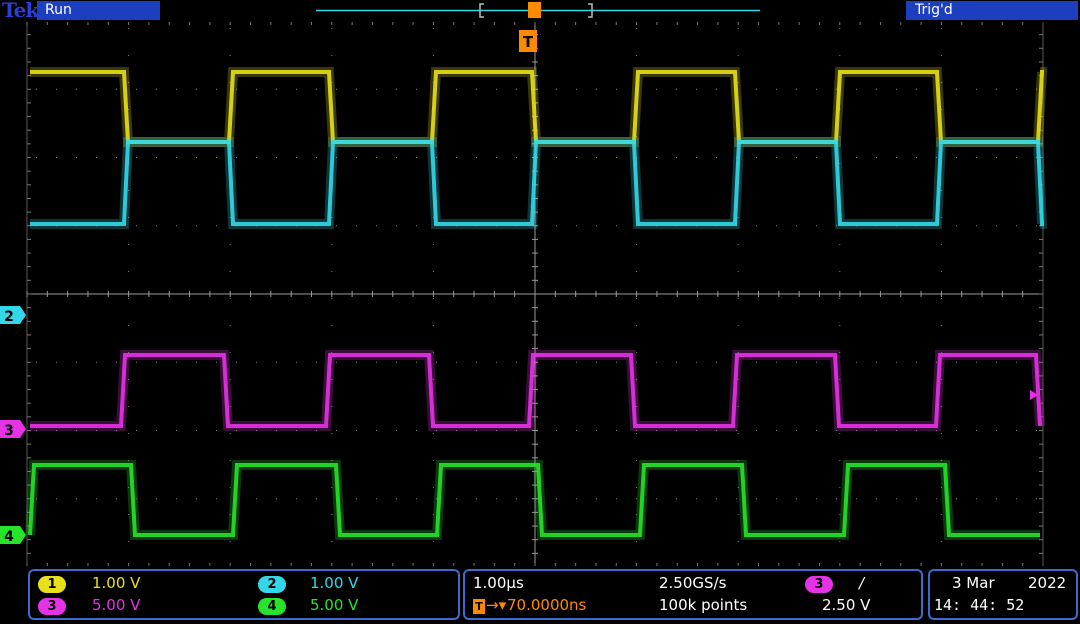  Describe the element at coordinates (496, 605) in the screenshot. I see `arrow-right-icon: →▾` at that location.